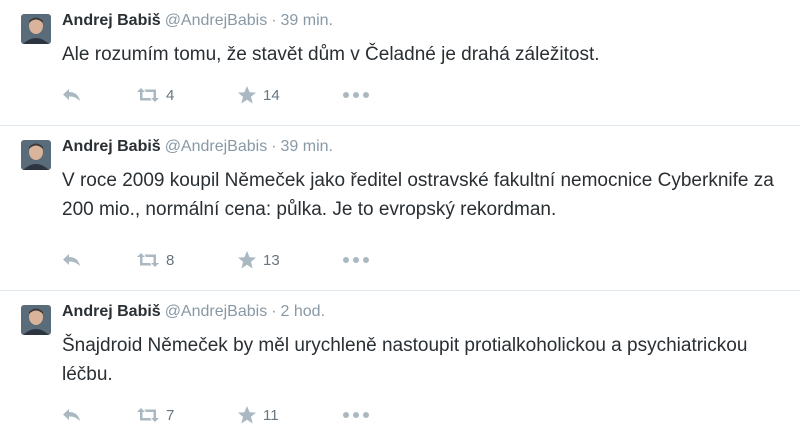 The height and width of the screenshot is (448, 800). I want to click on favorite-count: 14, so click(271, 95).